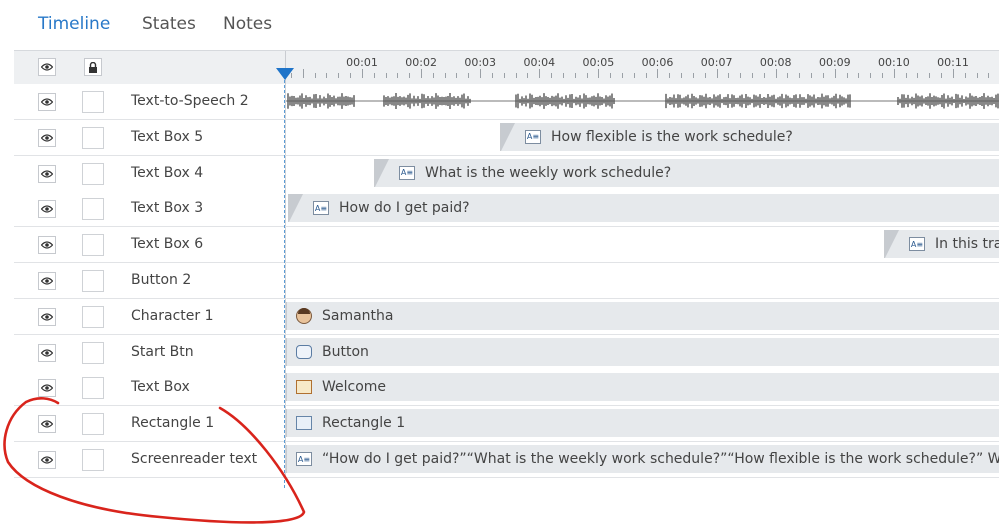  What do you see at coordinates (362, 62) in the screenshot?
I see `ruler-label: 00:01` at bounding box center [362, 62].